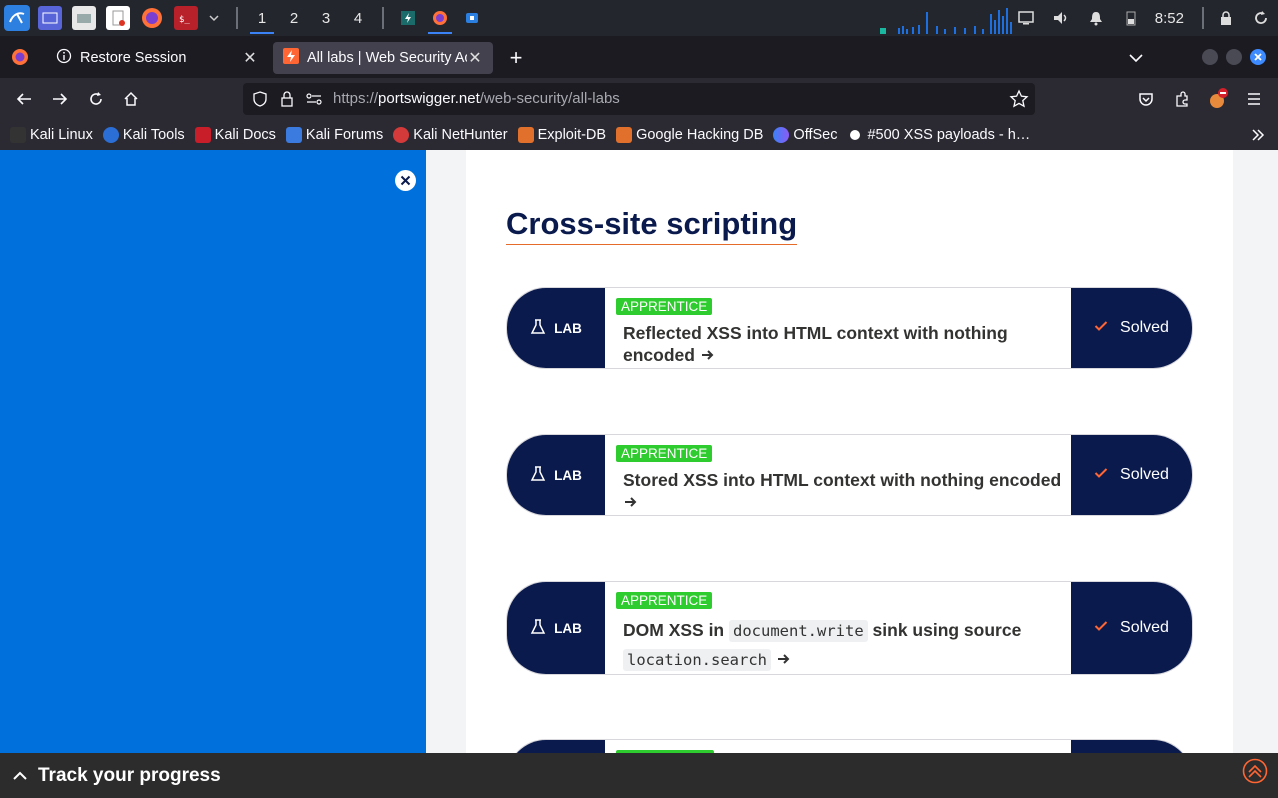 The height and width of the screenshot is (798, 1278). Describe the element at coordinates (293, 135) in the screenshot. I see `kali-forums-icon` at that location.